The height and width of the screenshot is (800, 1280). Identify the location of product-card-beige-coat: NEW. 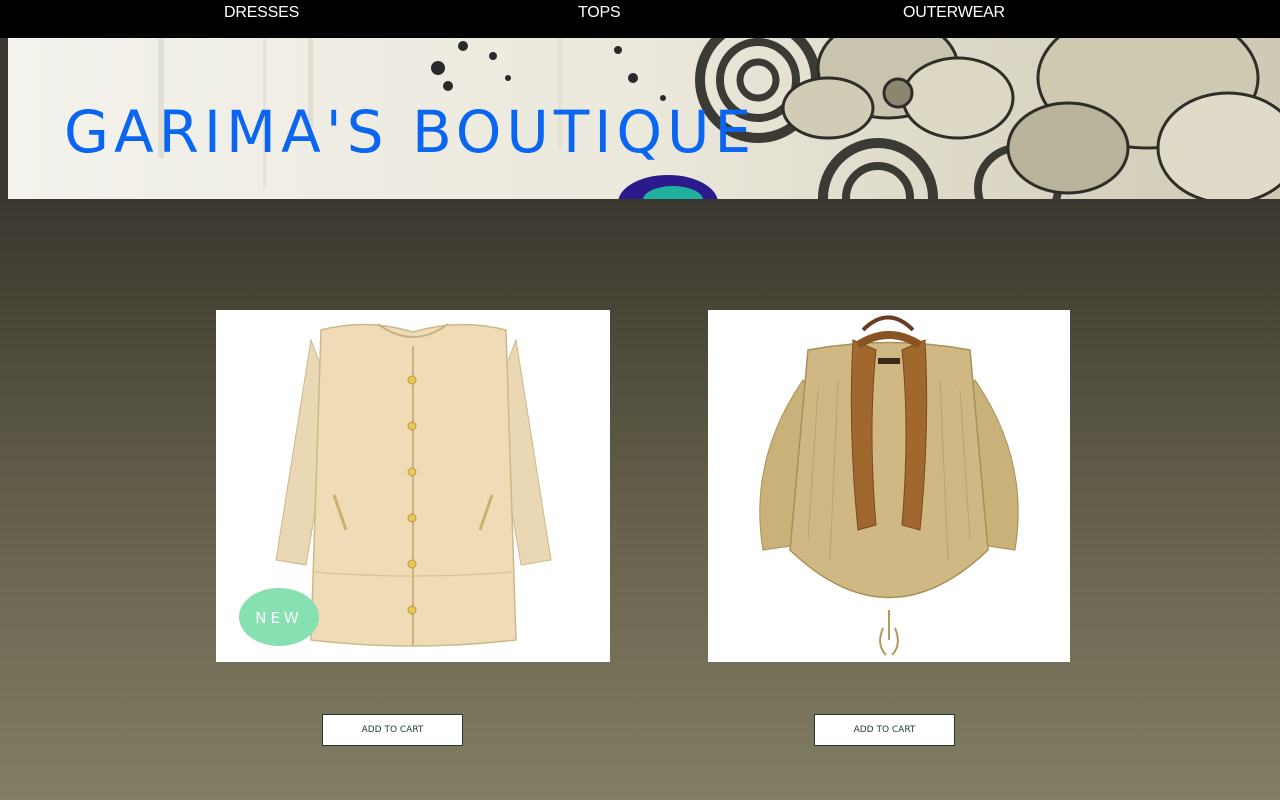
(413, 486).